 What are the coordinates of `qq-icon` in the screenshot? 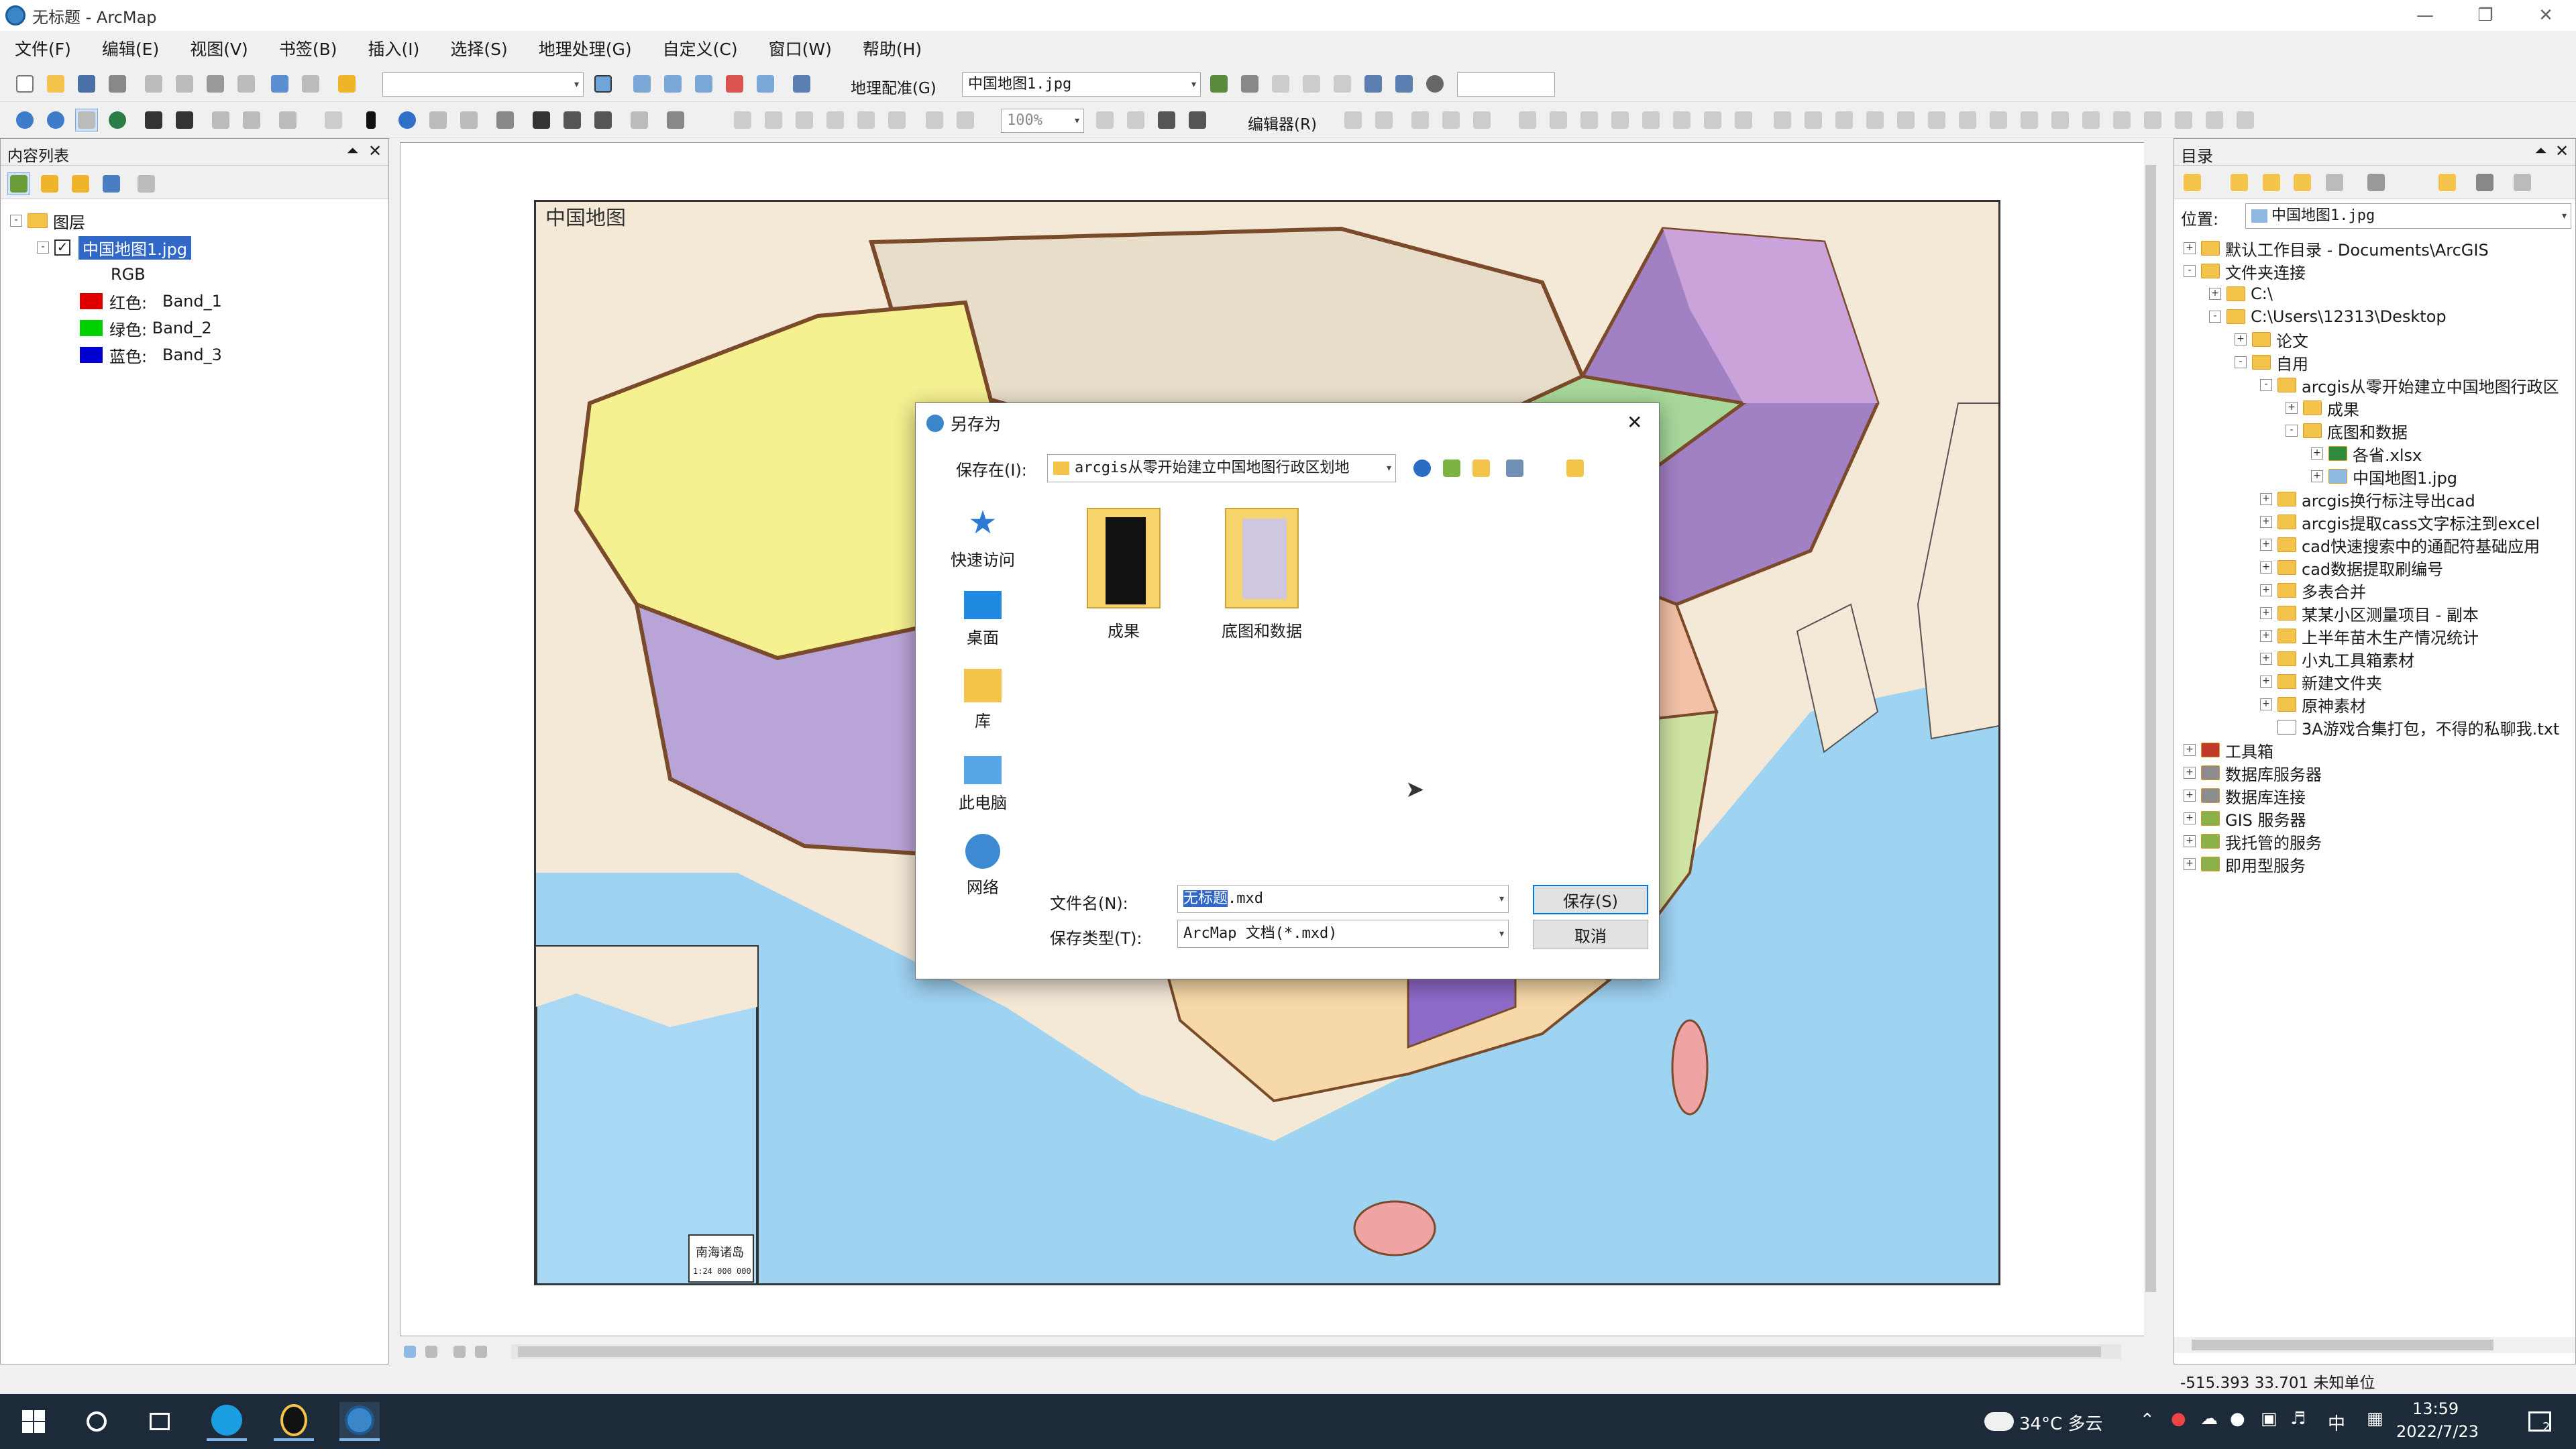 It's located at (294, 1421).